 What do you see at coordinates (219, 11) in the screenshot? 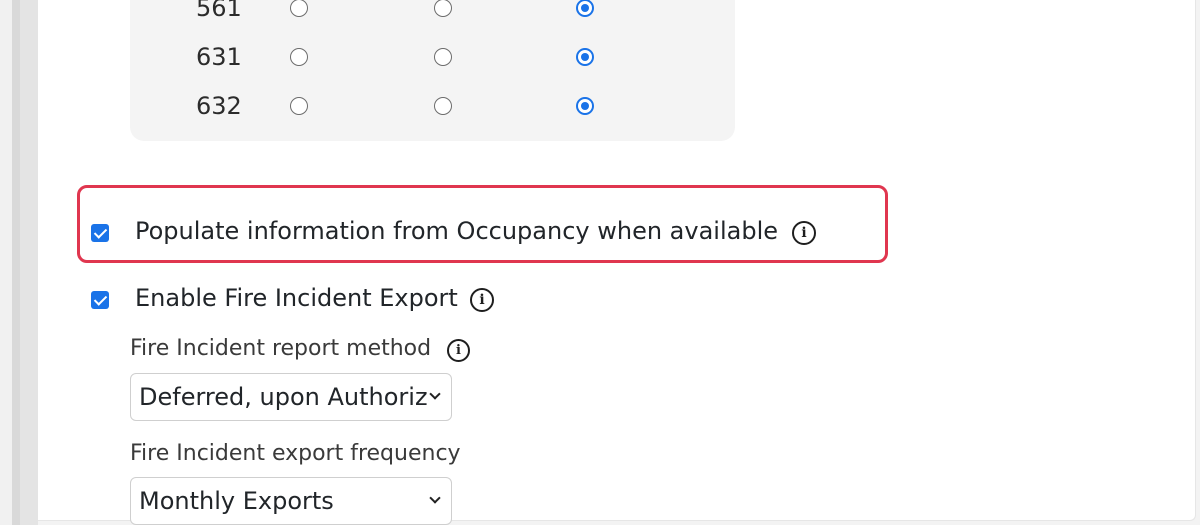
I see `row-label: 561` at bounding box center [219, 11].